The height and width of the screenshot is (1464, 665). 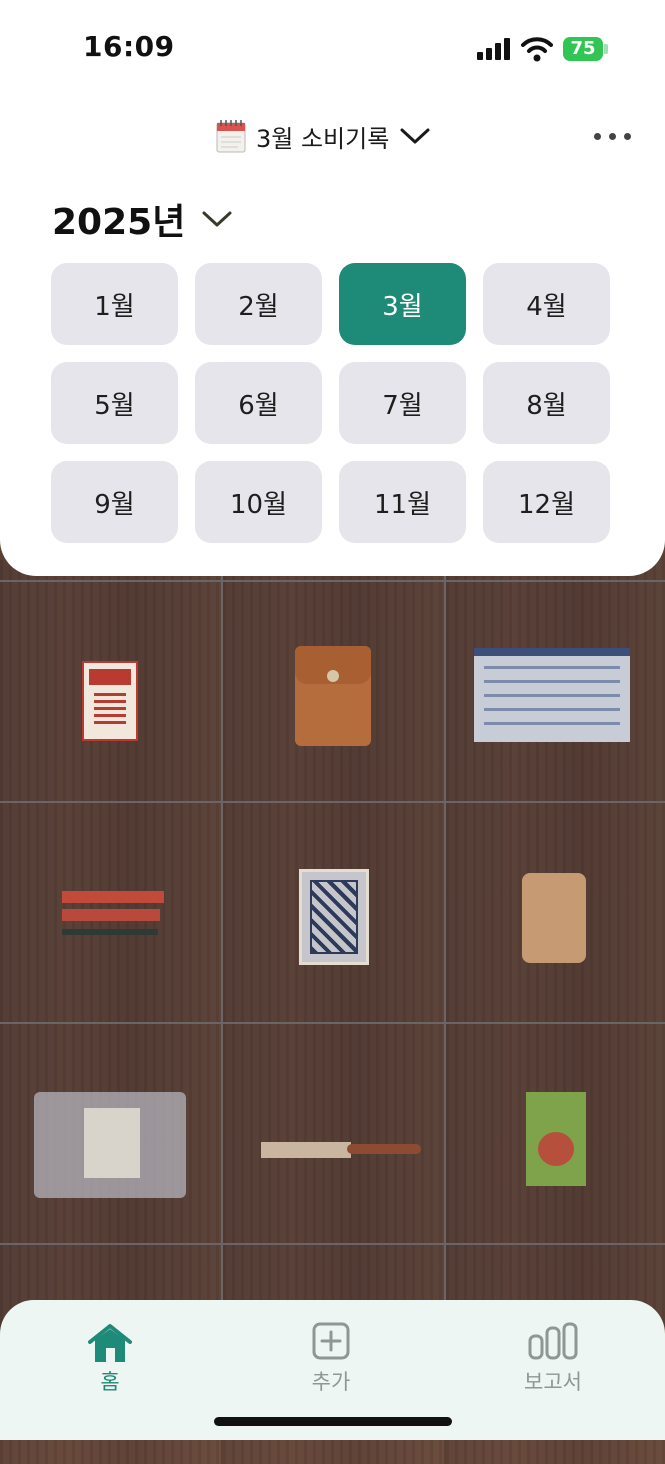 I want to click on rug-coaster-image, so click(x=334, y=917).